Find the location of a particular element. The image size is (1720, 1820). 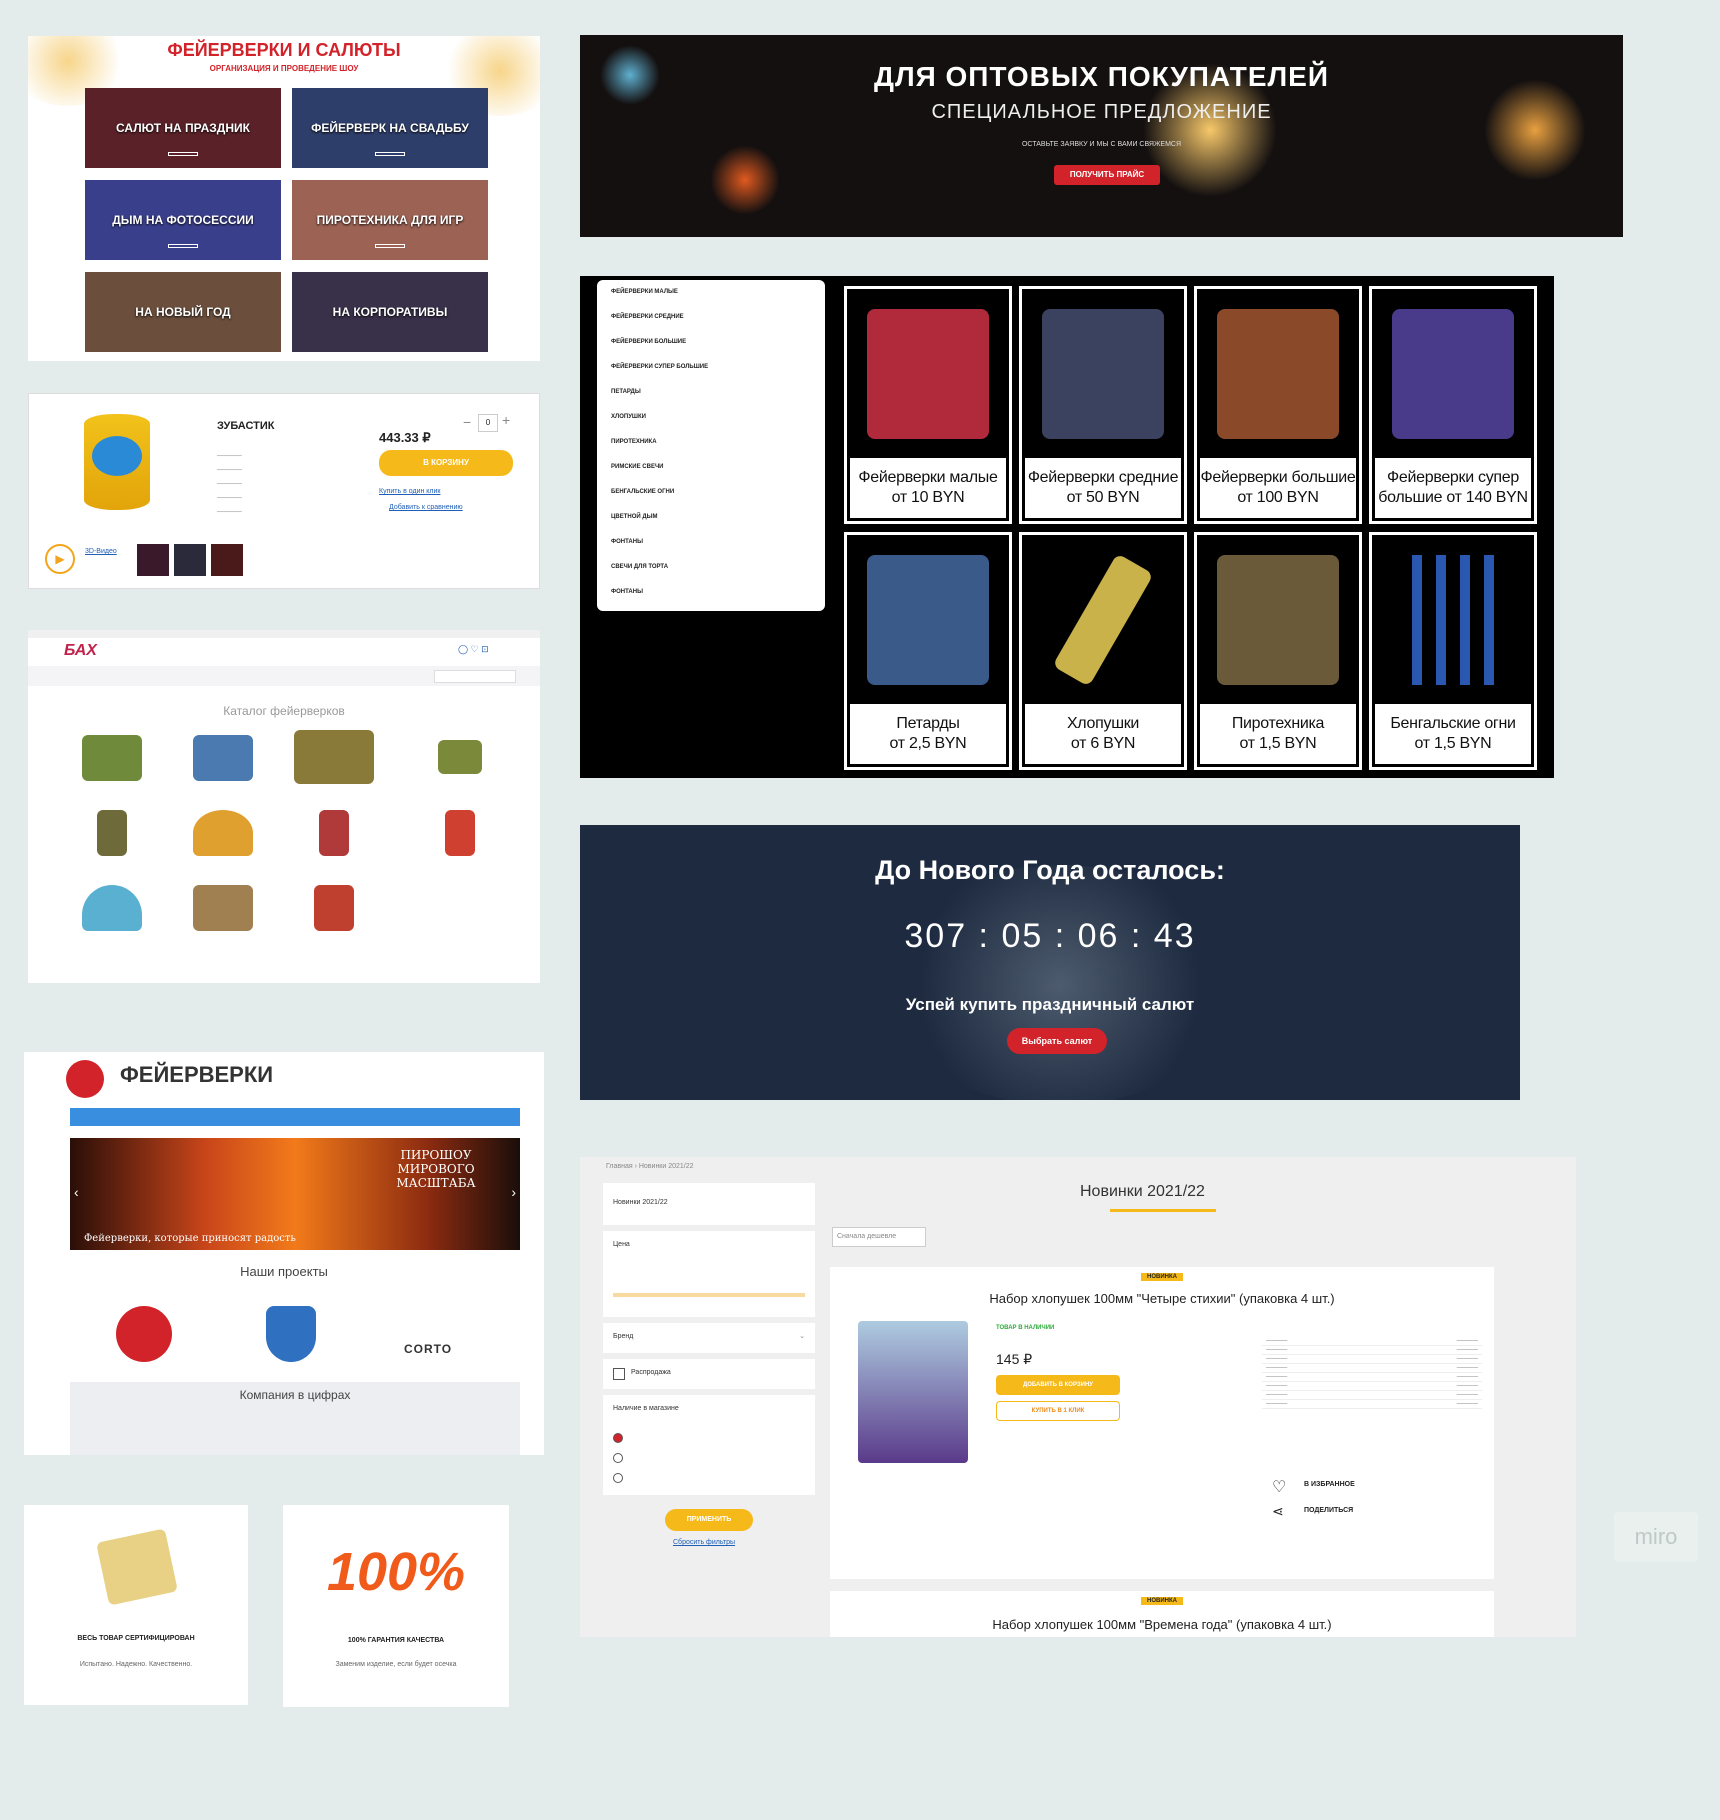

choose-salute-button: Выбрать салют is located at coordinates (1057, 1041).